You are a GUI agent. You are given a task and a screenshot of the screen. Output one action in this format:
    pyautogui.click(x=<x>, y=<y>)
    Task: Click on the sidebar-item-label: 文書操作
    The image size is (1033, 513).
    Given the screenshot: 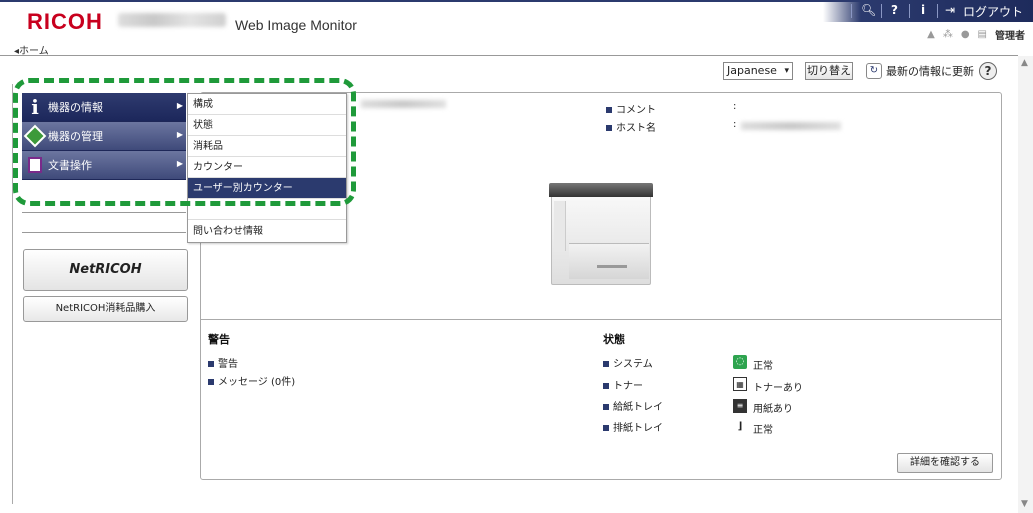 What is the action you would take?
    pyautogui.click(x=70, y=165)
    